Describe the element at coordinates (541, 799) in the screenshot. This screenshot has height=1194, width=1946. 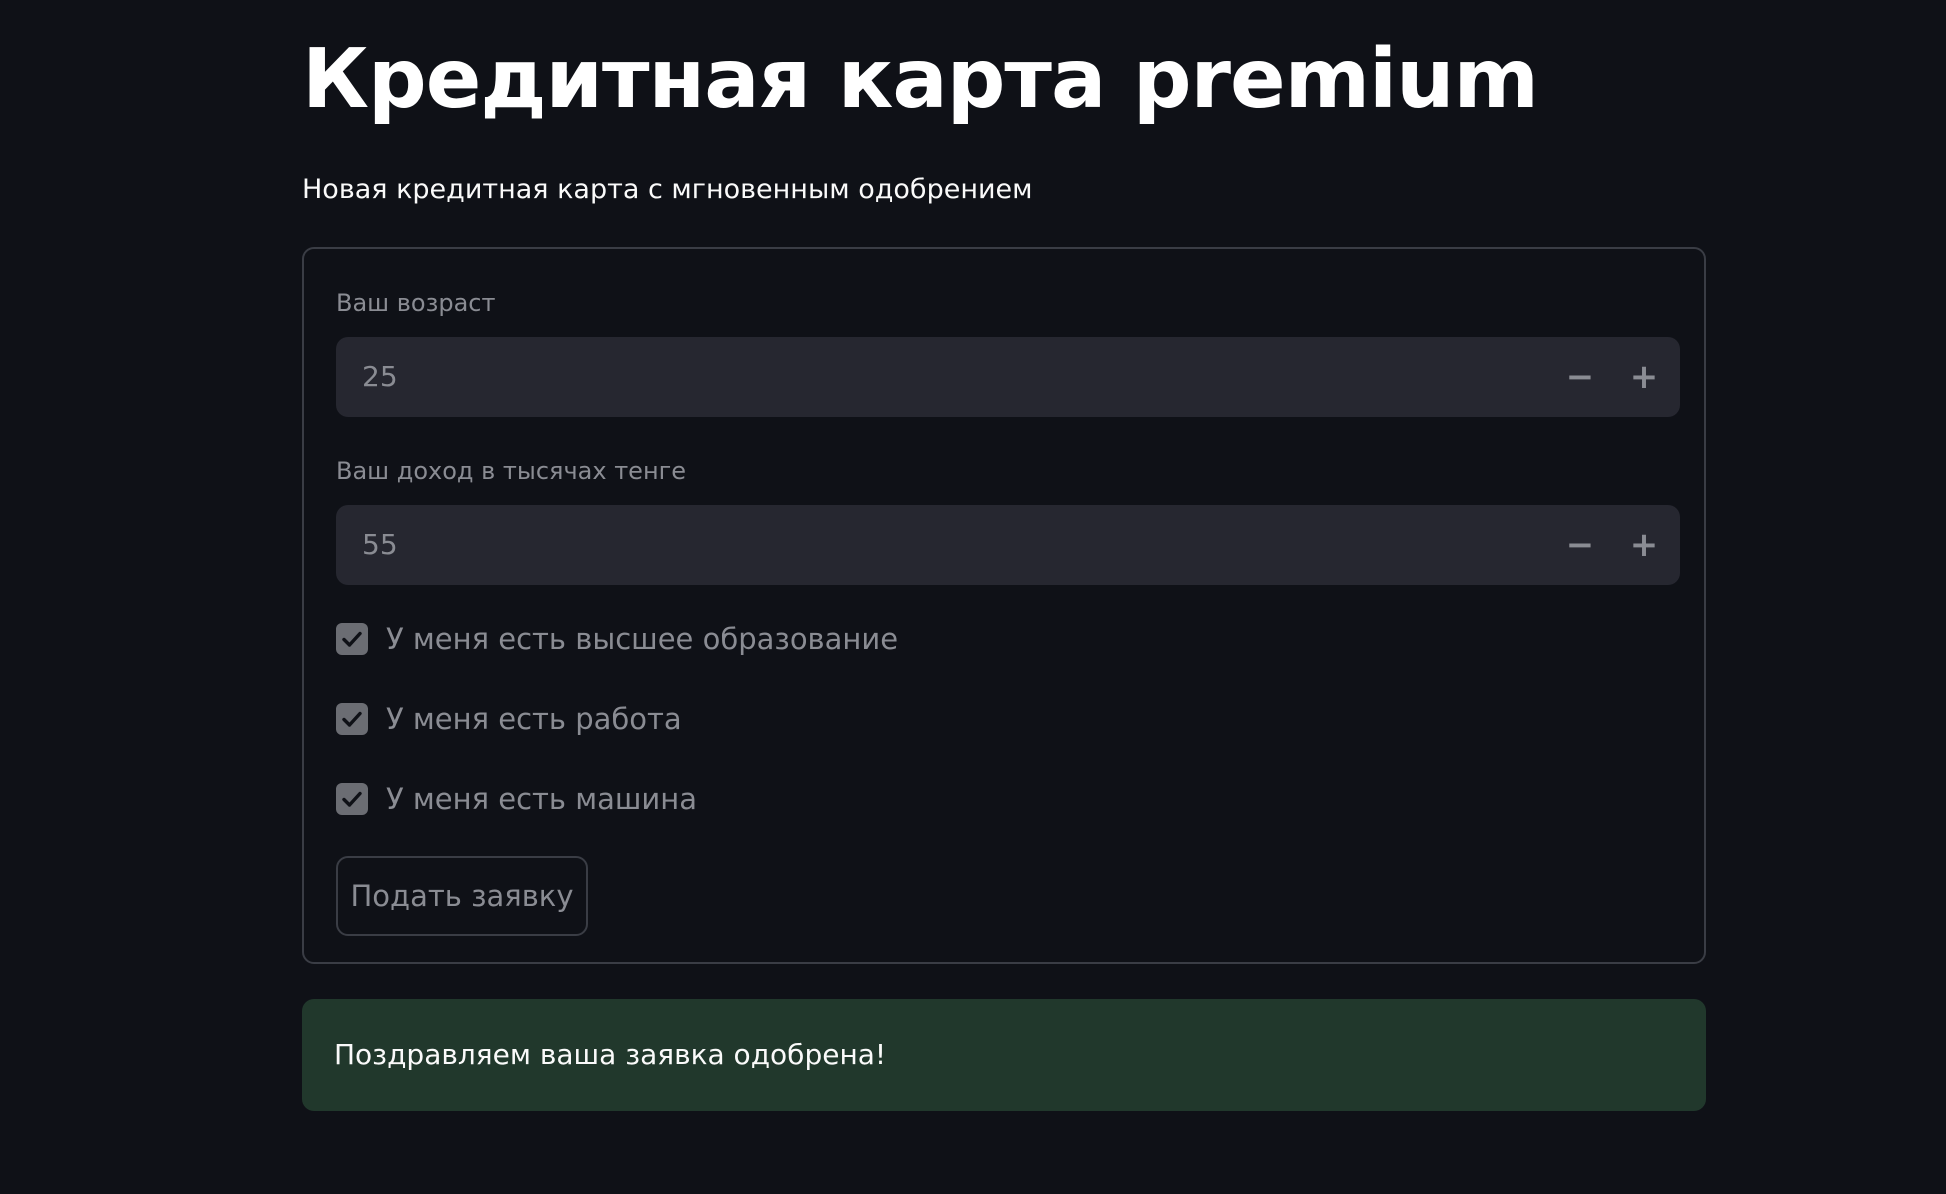
I see `checkbox-label: У меня есть машина` at that location.